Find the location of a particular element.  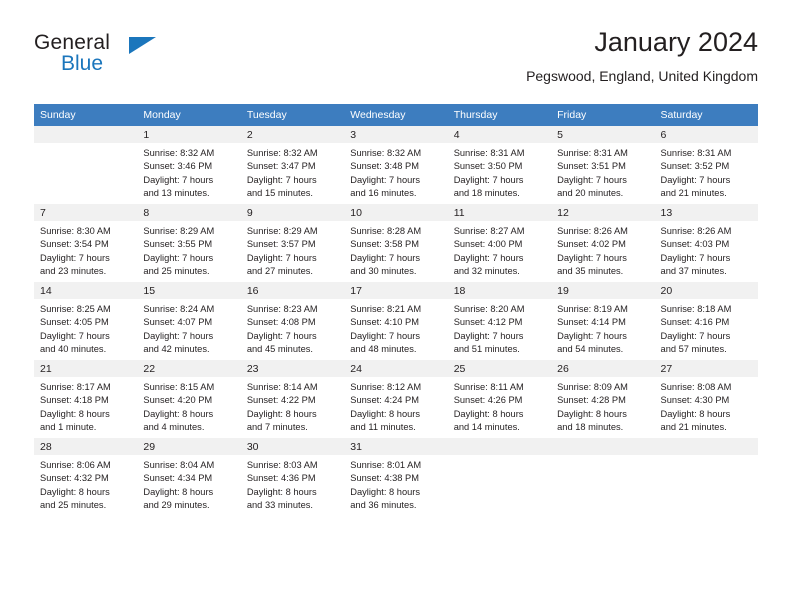

sunrise-text: Sunrise: 8:29 AM is located at coordinates (282, 231).